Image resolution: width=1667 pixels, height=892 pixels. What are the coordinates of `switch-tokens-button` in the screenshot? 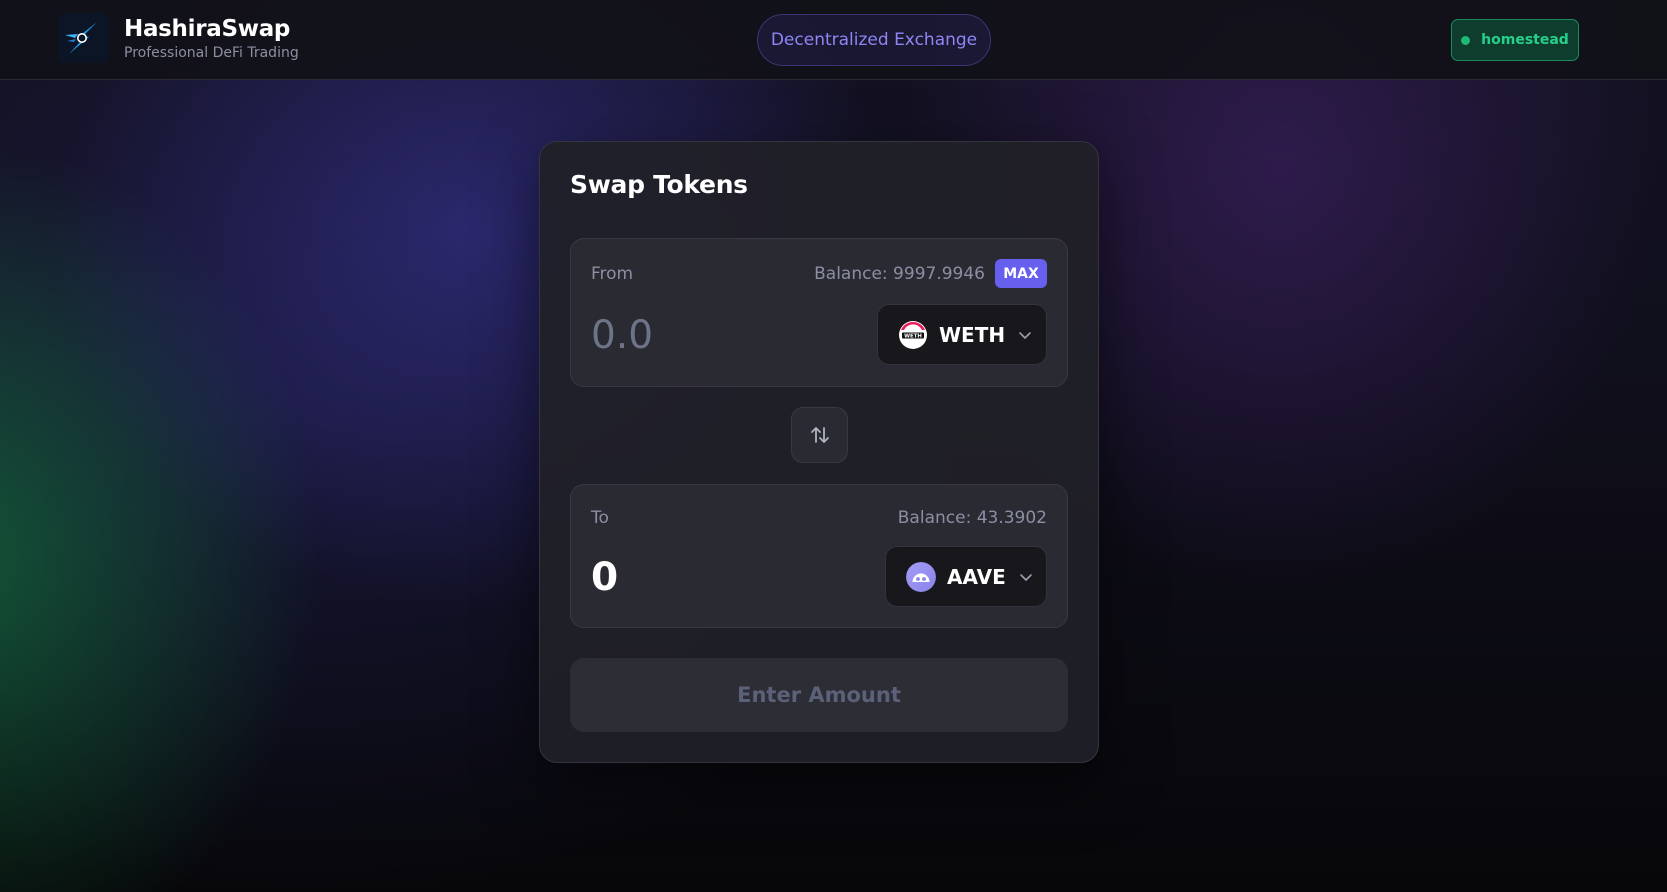 It's located at (819, 435).